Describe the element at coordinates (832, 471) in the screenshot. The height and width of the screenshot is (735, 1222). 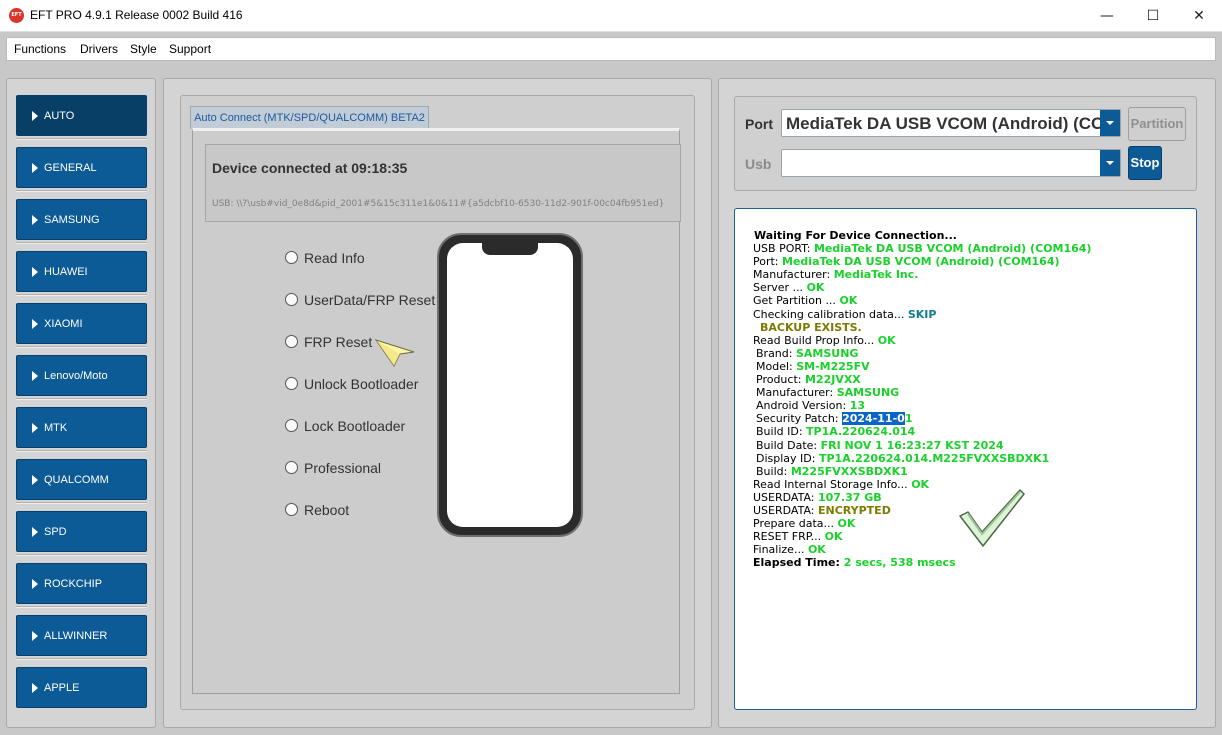
I see `log-line: Build: M225FVXXSBDXK1` at that location.